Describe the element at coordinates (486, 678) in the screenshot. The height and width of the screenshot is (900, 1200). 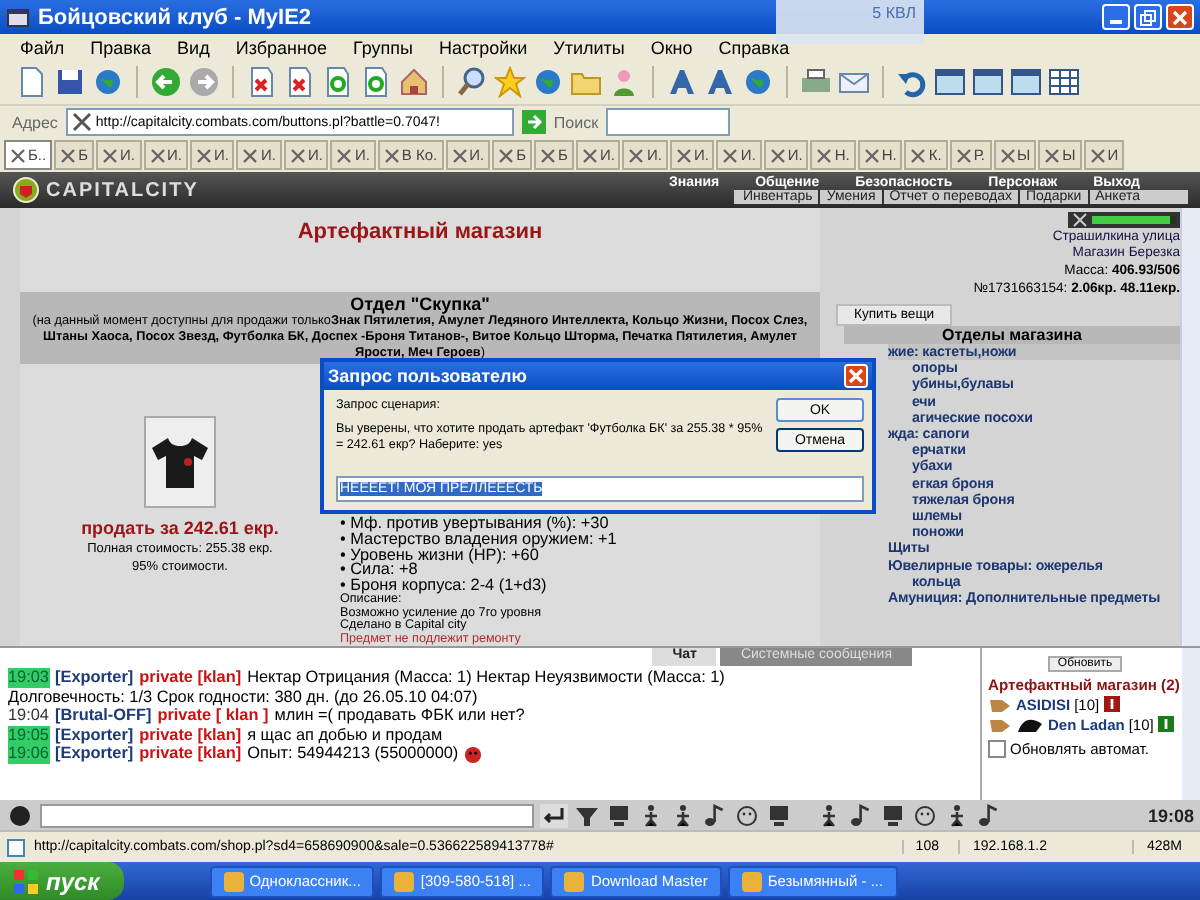
I see `message-text: Нектар Отрицания (Масса: 1) Нектар Неуязвимости (Масса: 1)` at that location.